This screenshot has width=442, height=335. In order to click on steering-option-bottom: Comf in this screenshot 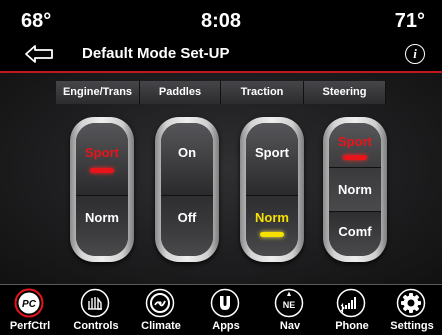, I will do `click(355, 233)`.